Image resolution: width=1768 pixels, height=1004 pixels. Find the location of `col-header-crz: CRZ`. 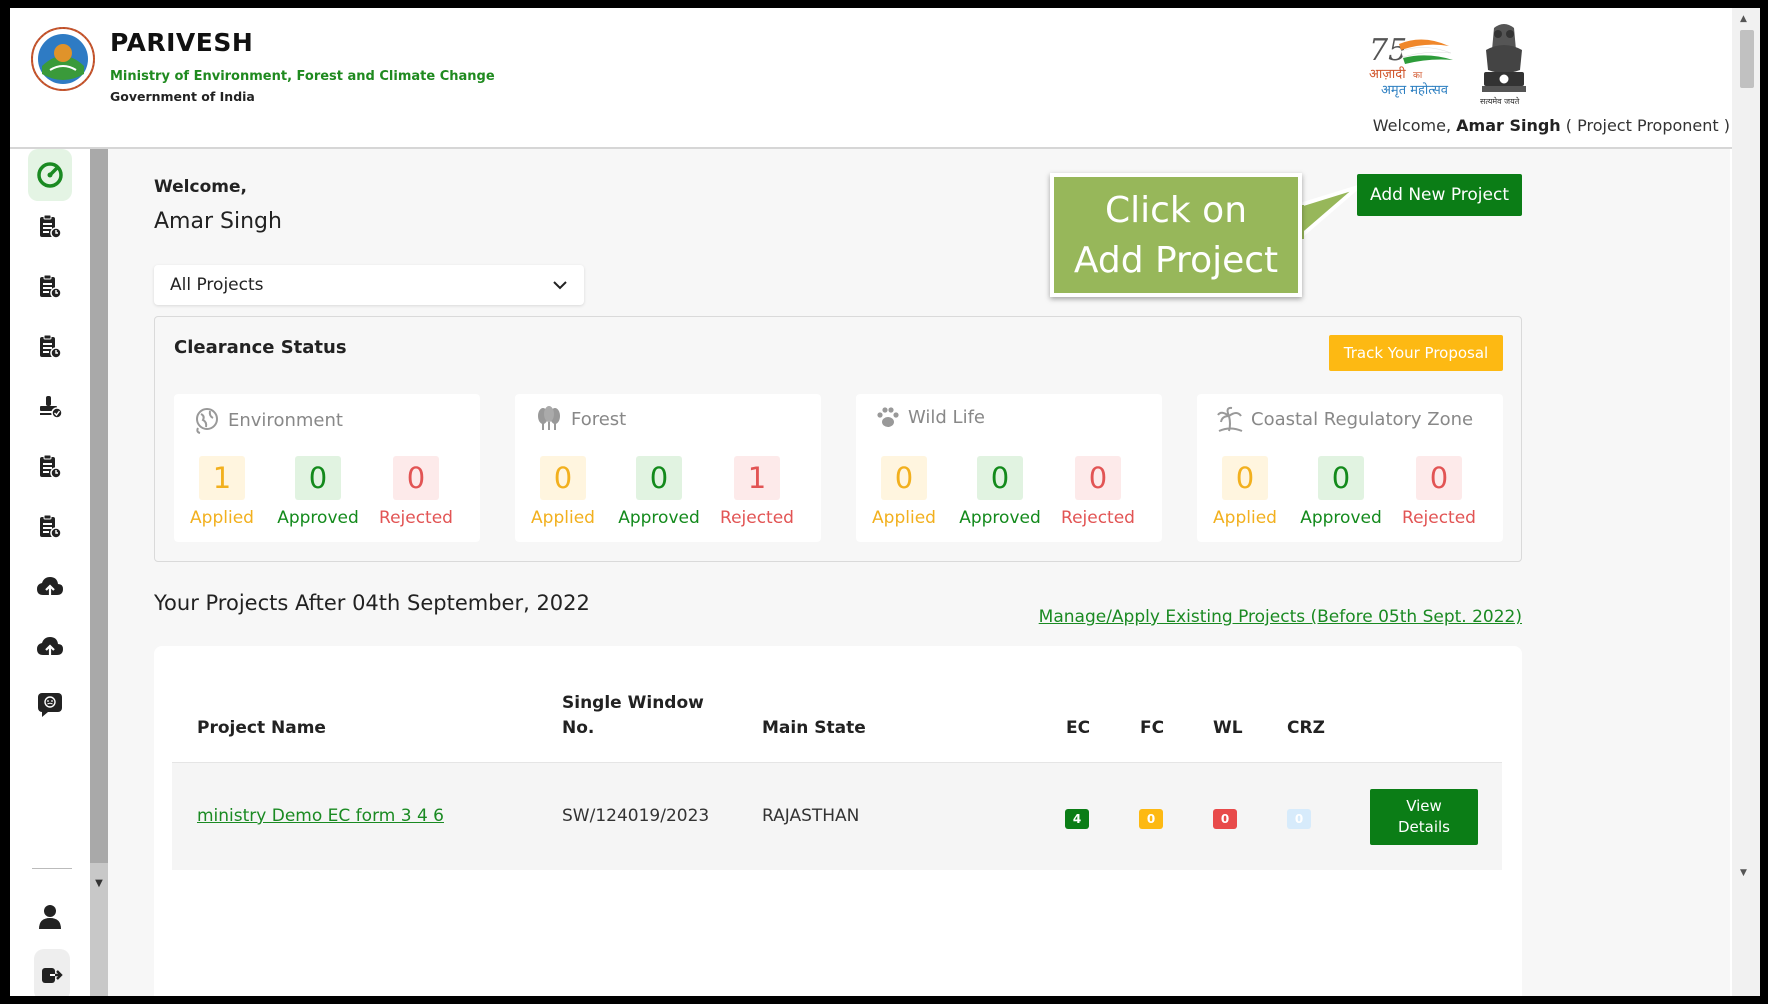

col-header-crz: CRZ is located at coordinates (1306, 728).